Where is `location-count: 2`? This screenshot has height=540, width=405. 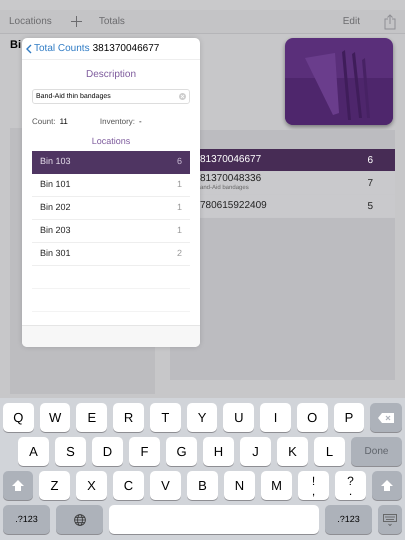
location-count: 2 is located at coordinates (179, 253).